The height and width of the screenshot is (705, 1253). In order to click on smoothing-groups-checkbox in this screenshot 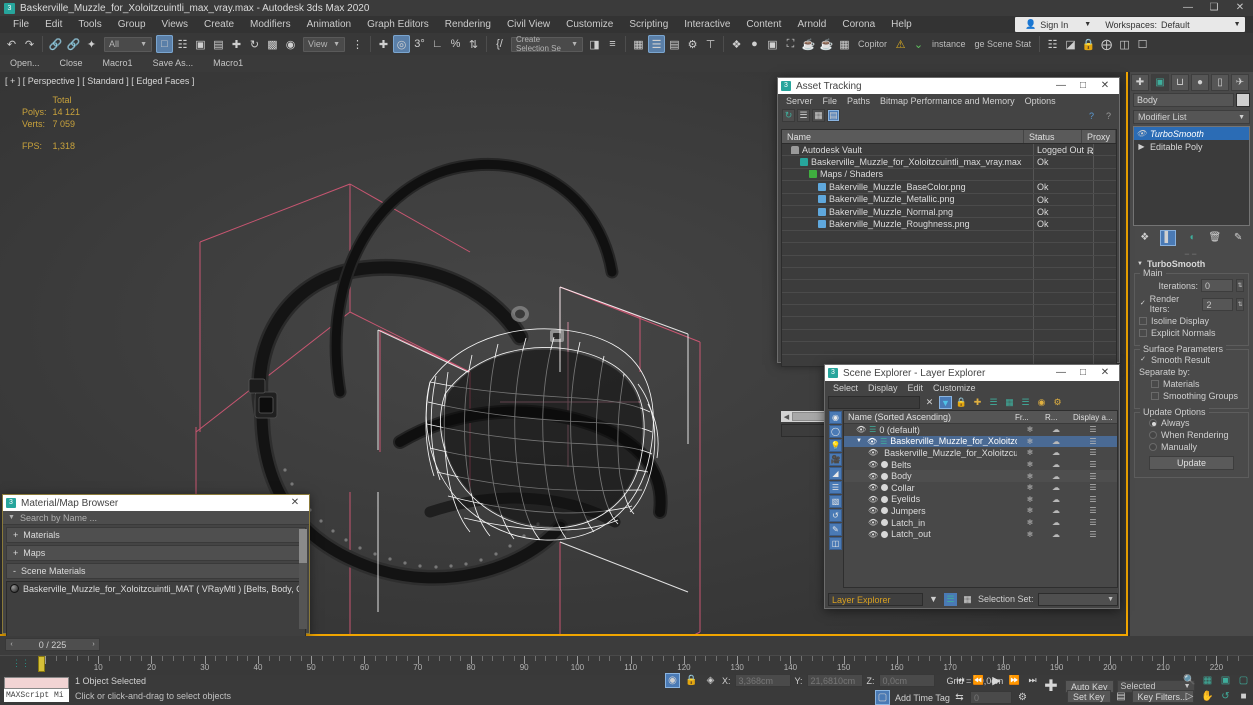, I will do `click(1155, 396)`.